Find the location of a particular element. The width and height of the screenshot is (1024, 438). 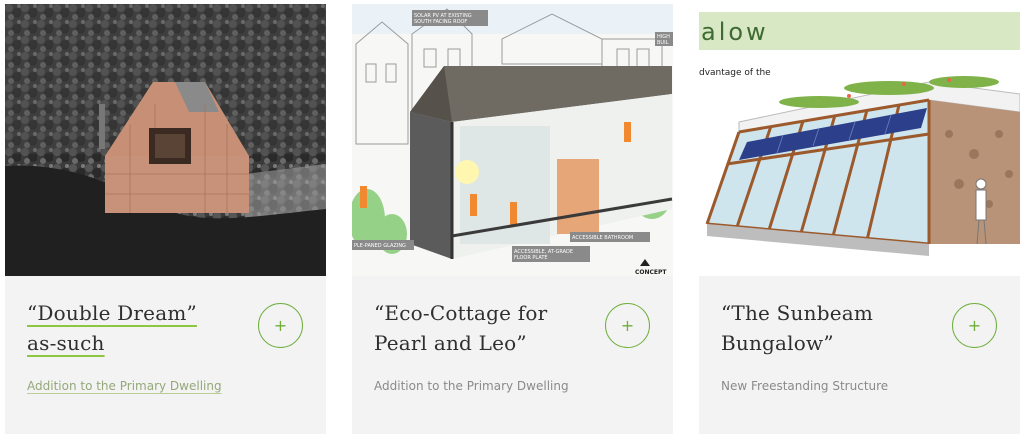

title-line-1: “Double Dream” is located at coordinates (112, 313).